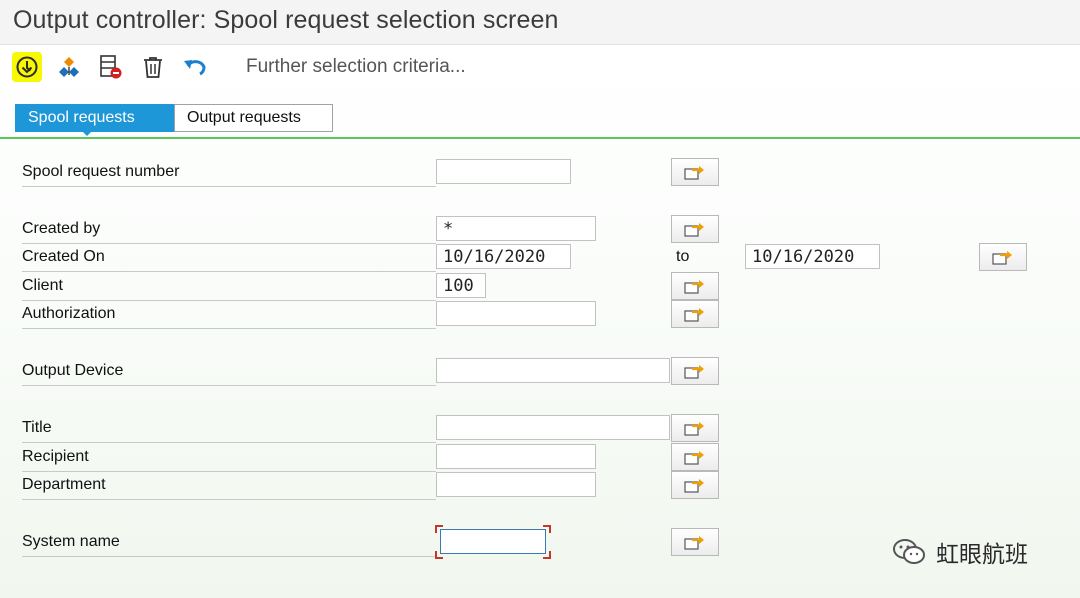 Image resolution: width=1080 pixels, height=598 pixels. I want to click on authorization-multiple-selection-button, so click(695, 314).